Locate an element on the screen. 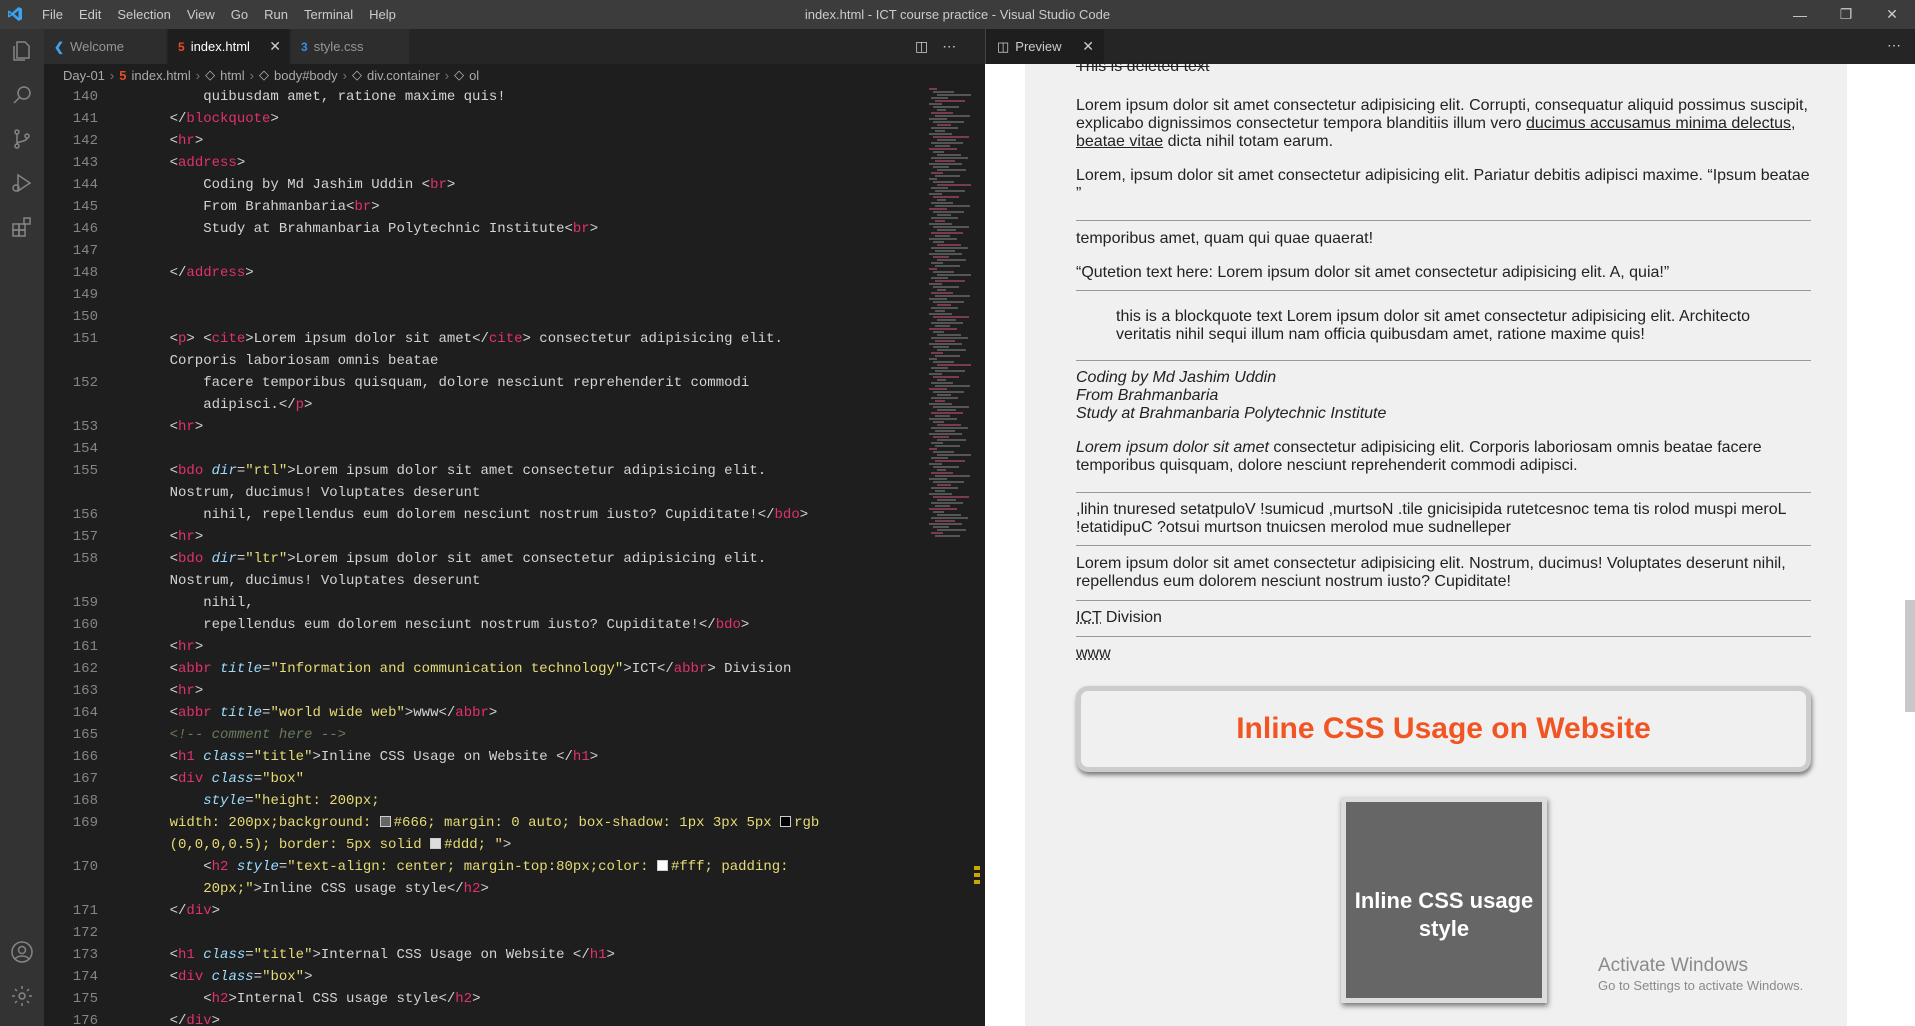 The width and height of the screenshot is (1915, 1026). menu-item: View is located at coordinates (201, 14).